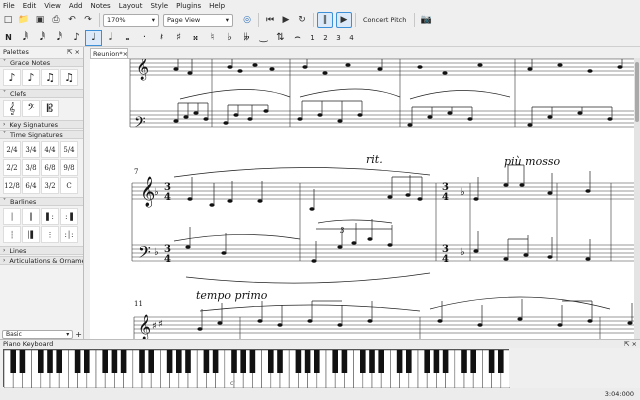  I want to click on print-icon: ⎙, so click(56, 20).